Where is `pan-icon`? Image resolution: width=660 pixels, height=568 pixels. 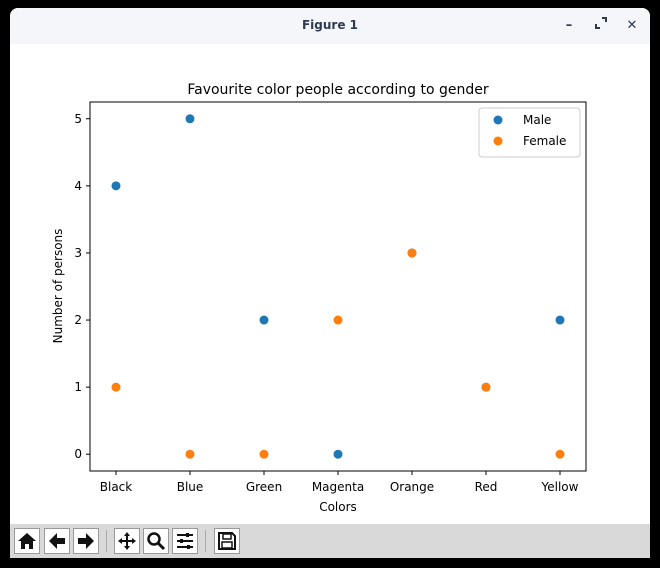
pan-icon is located at coordinates (127, 541).